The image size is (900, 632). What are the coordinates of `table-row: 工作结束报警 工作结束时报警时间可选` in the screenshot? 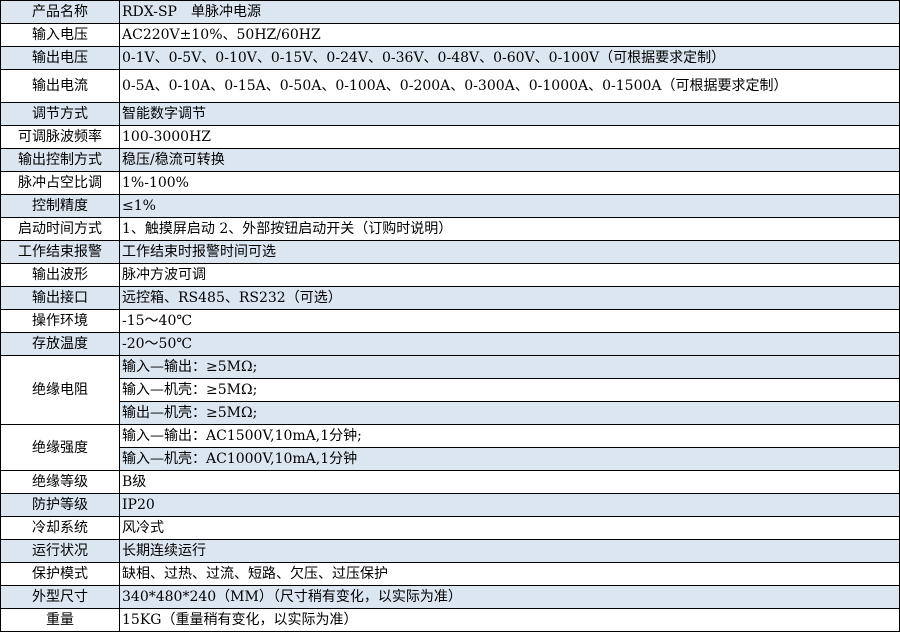 It's located at (450, 252).